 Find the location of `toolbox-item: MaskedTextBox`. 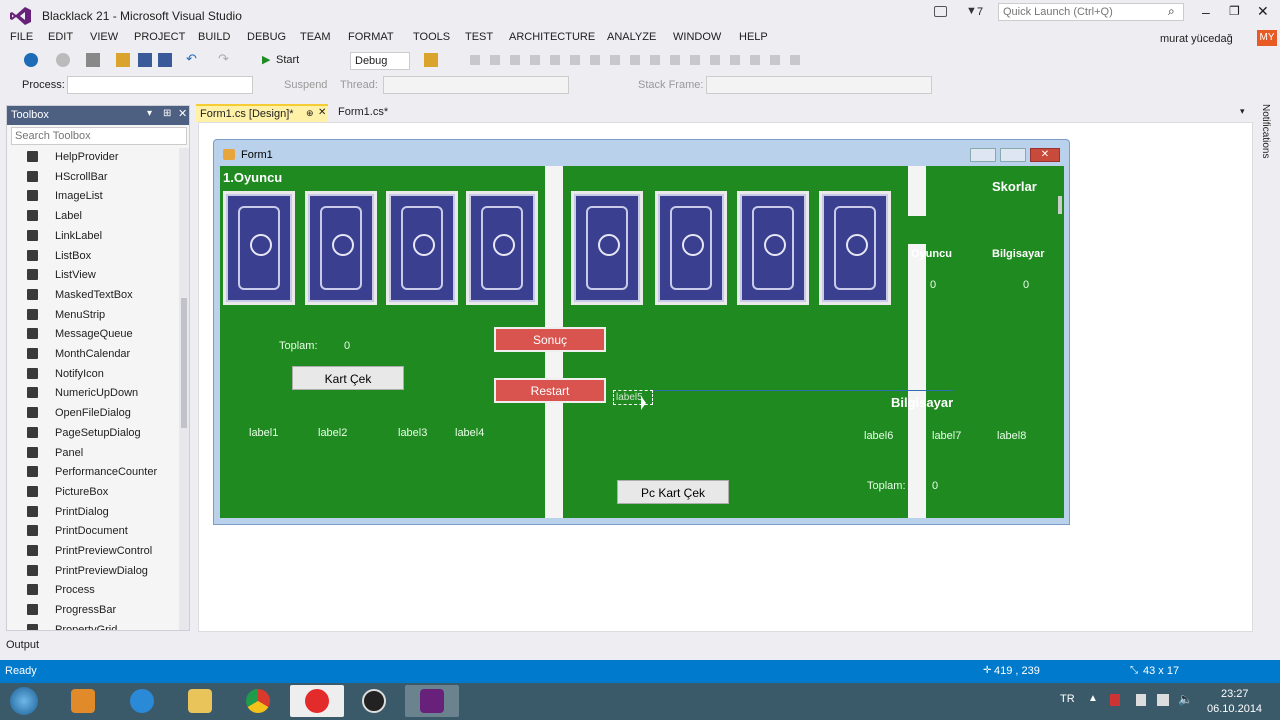

toolbox-item: MaskedTextBox is located at coordinates (92, 295).